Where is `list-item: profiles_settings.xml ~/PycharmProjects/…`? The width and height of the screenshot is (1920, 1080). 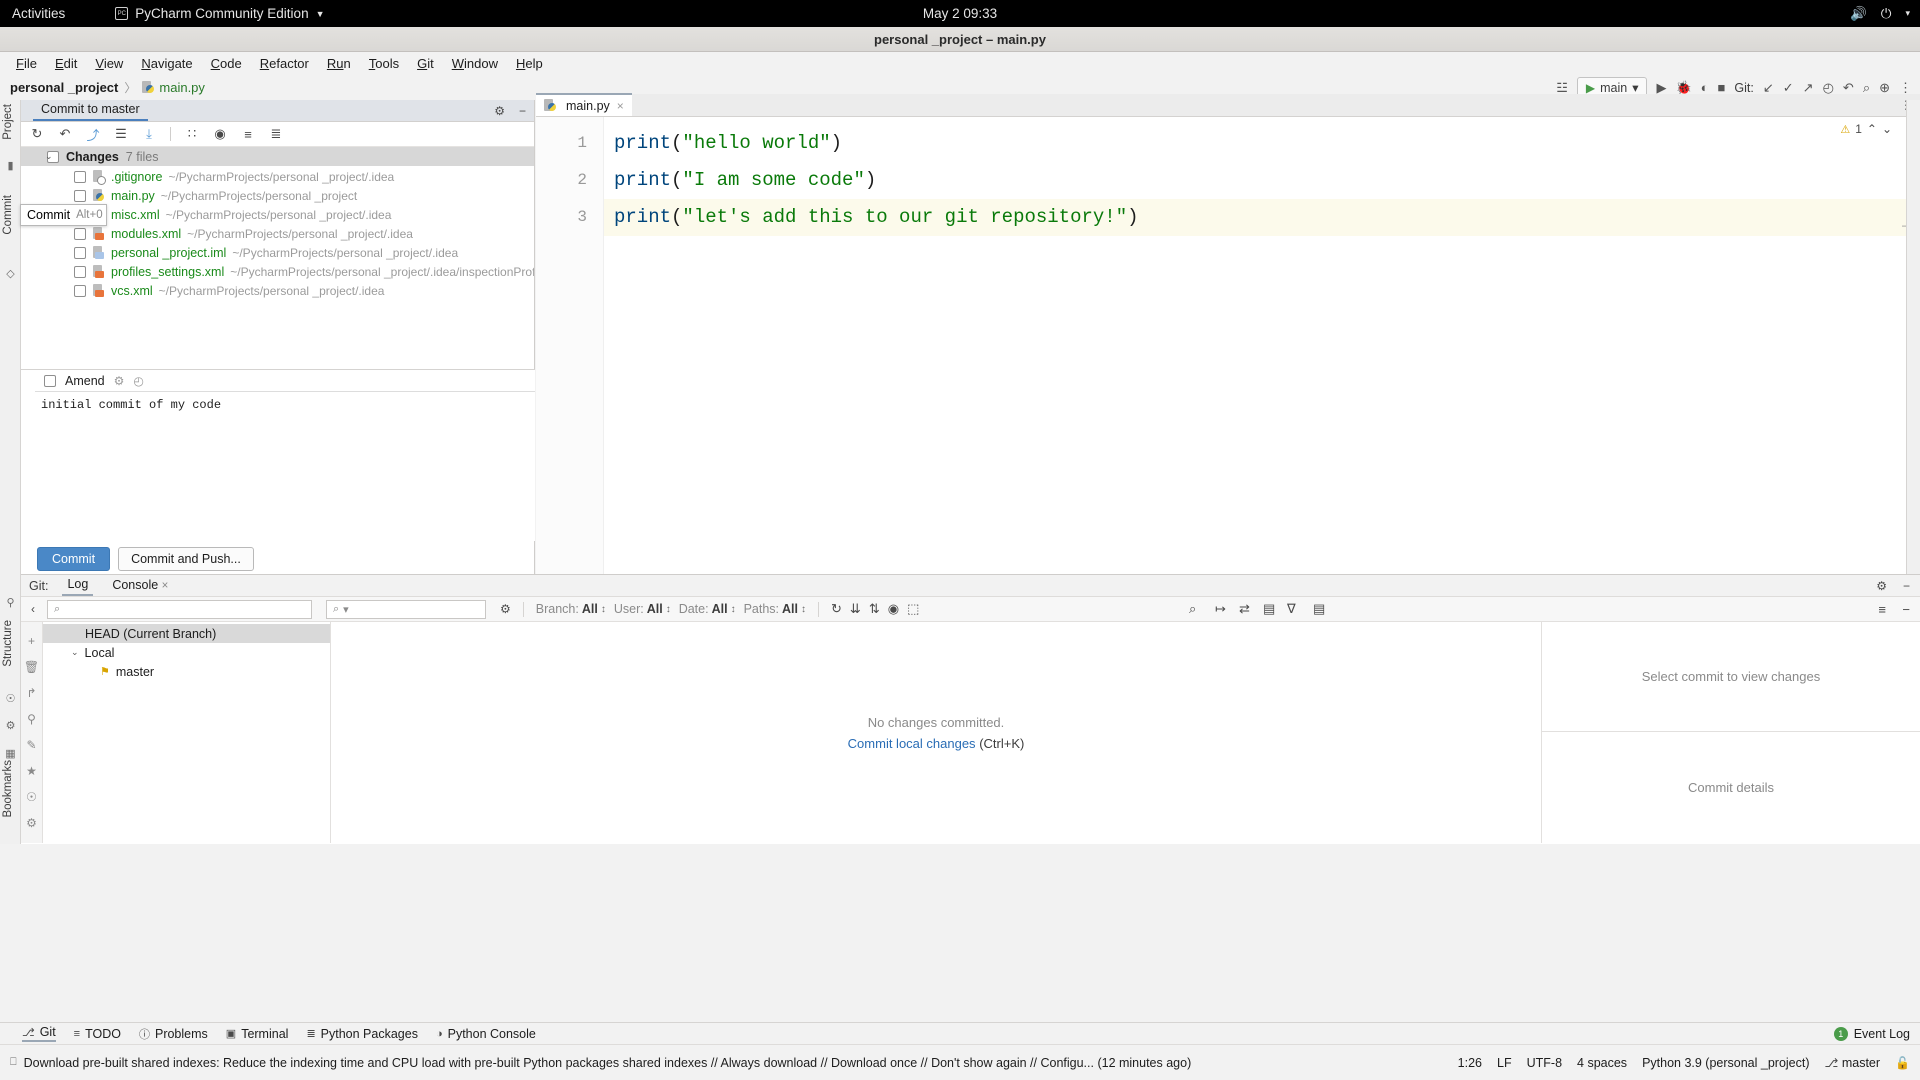 list-item: profiles_settings.xml ~/PycharmProjects/… is located at coordinates (277, 271).